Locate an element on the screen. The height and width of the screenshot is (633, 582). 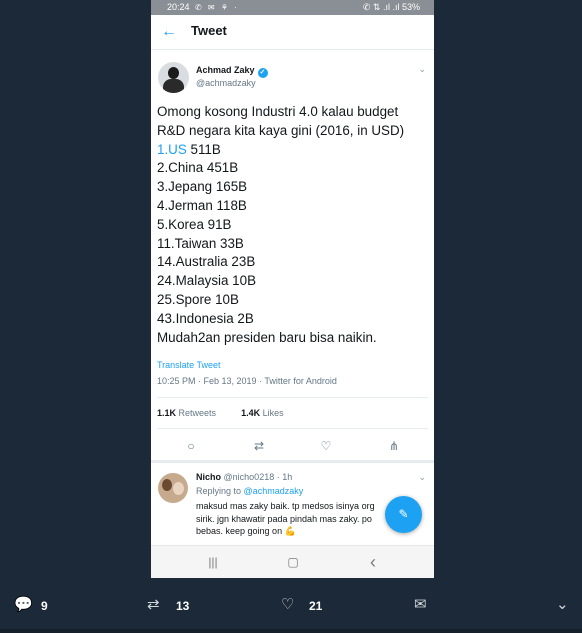
replying-to: Replying to @achmadzaky is located at coordinates (249, 491).